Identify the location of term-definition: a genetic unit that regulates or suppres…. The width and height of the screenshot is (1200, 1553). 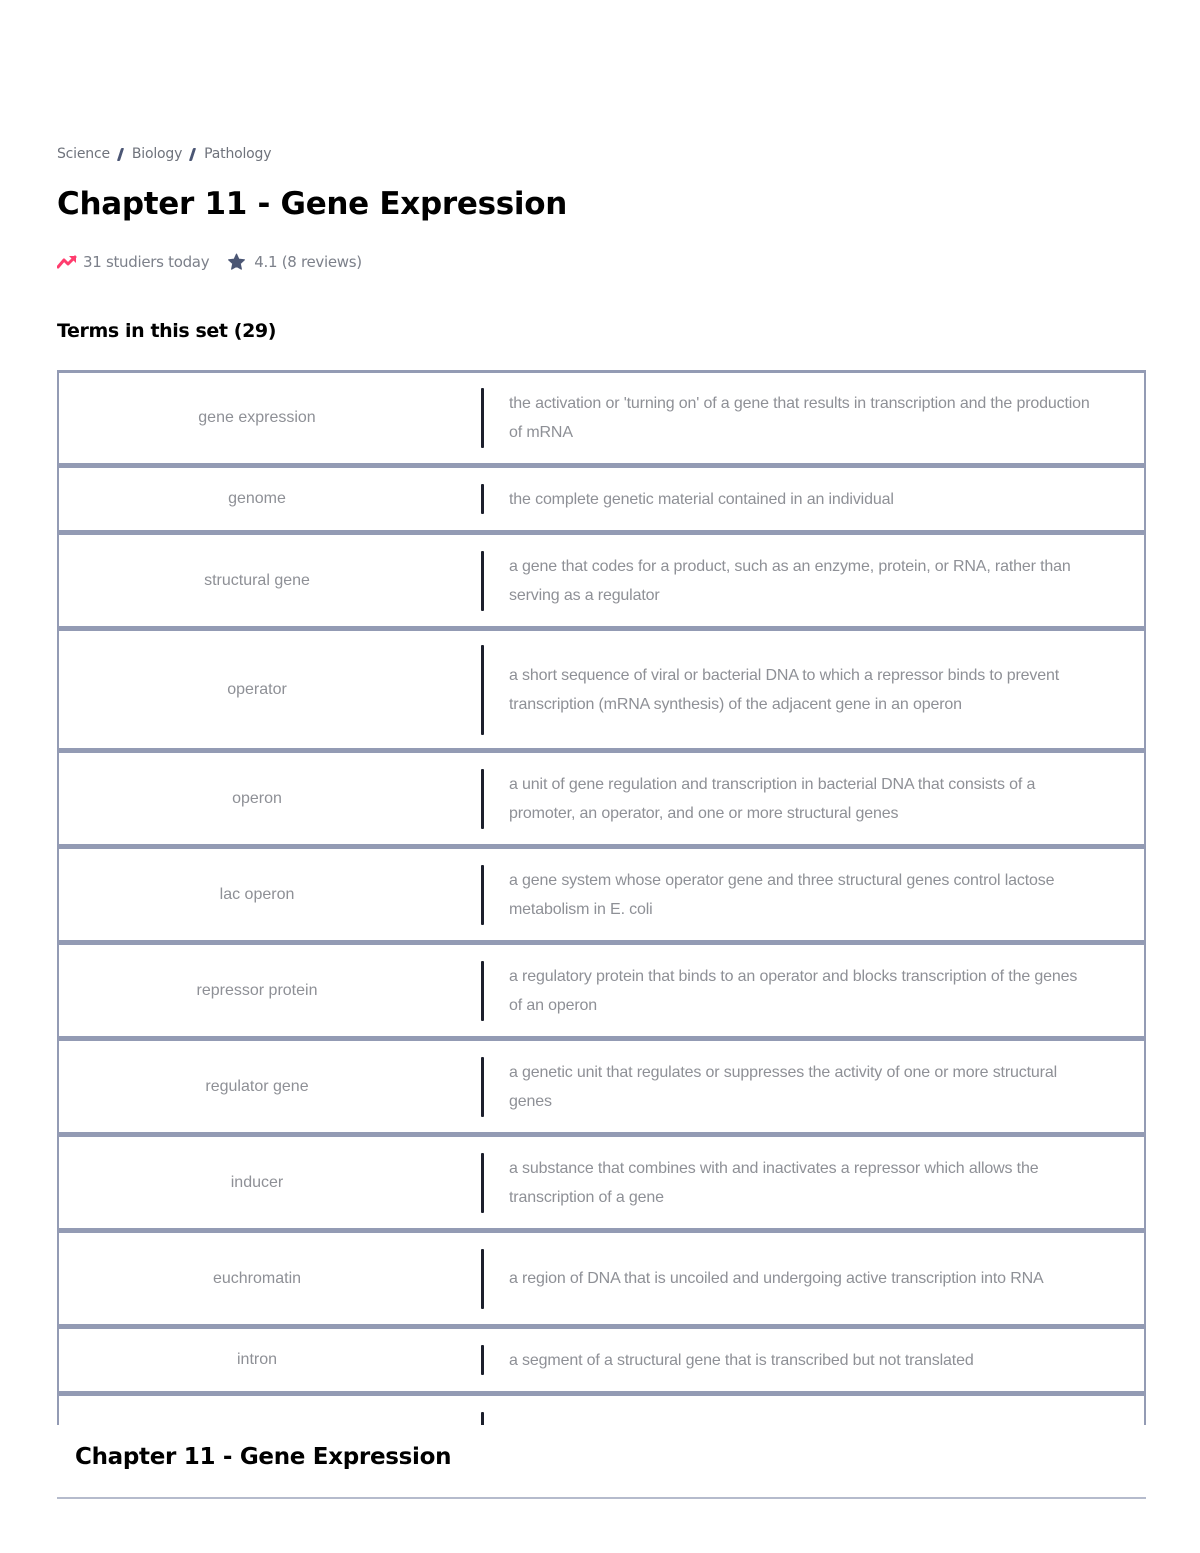
(783, 1086).